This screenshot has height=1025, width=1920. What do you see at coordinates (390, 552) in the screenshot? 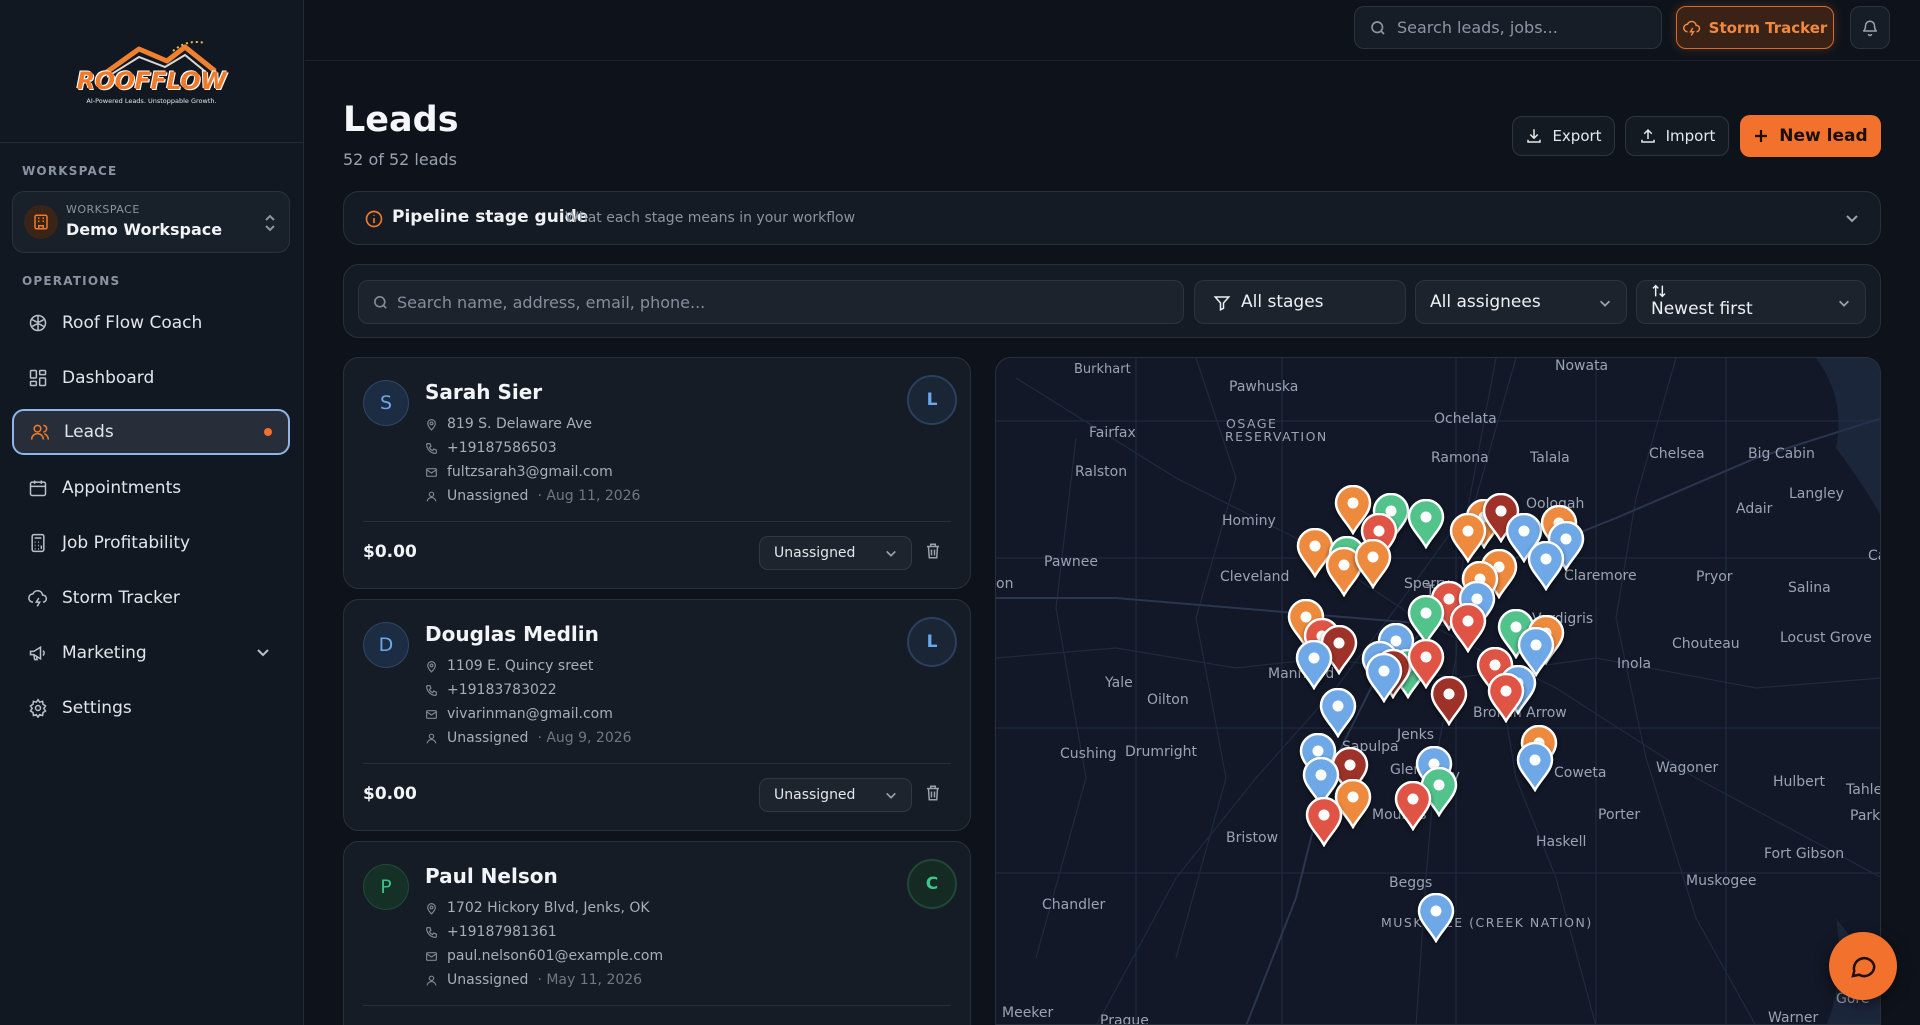
I see `lead-amount: $0.00` at bounding box center [390, 552].